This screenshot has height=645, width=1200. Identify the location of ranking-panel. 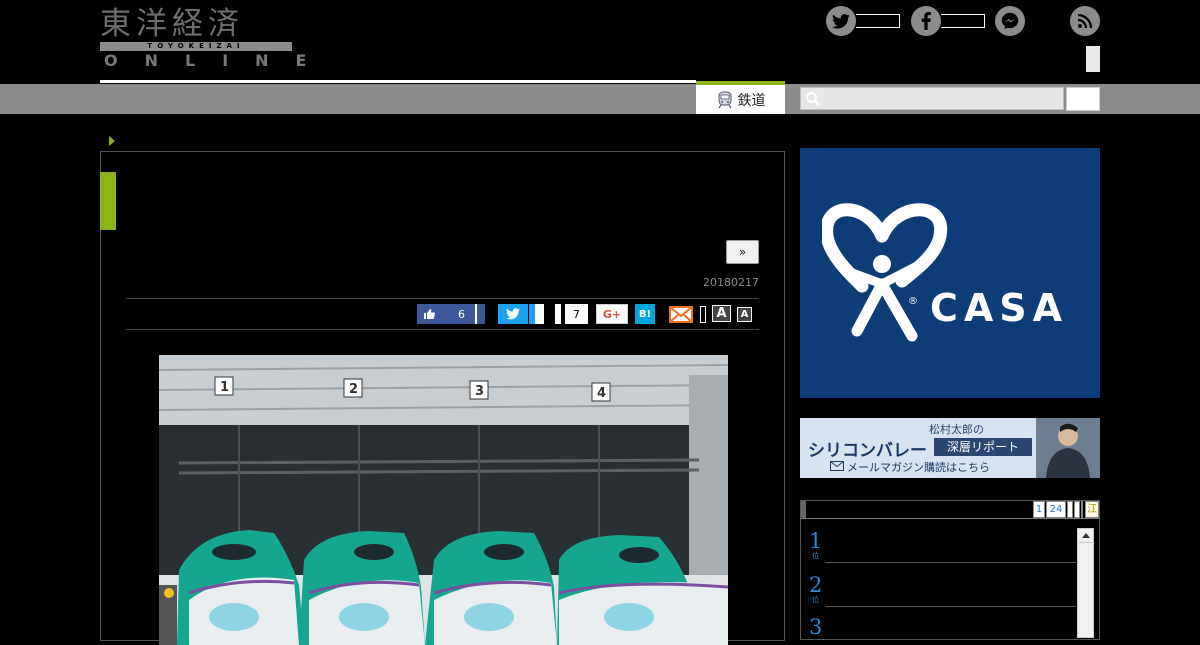
(950, 570).